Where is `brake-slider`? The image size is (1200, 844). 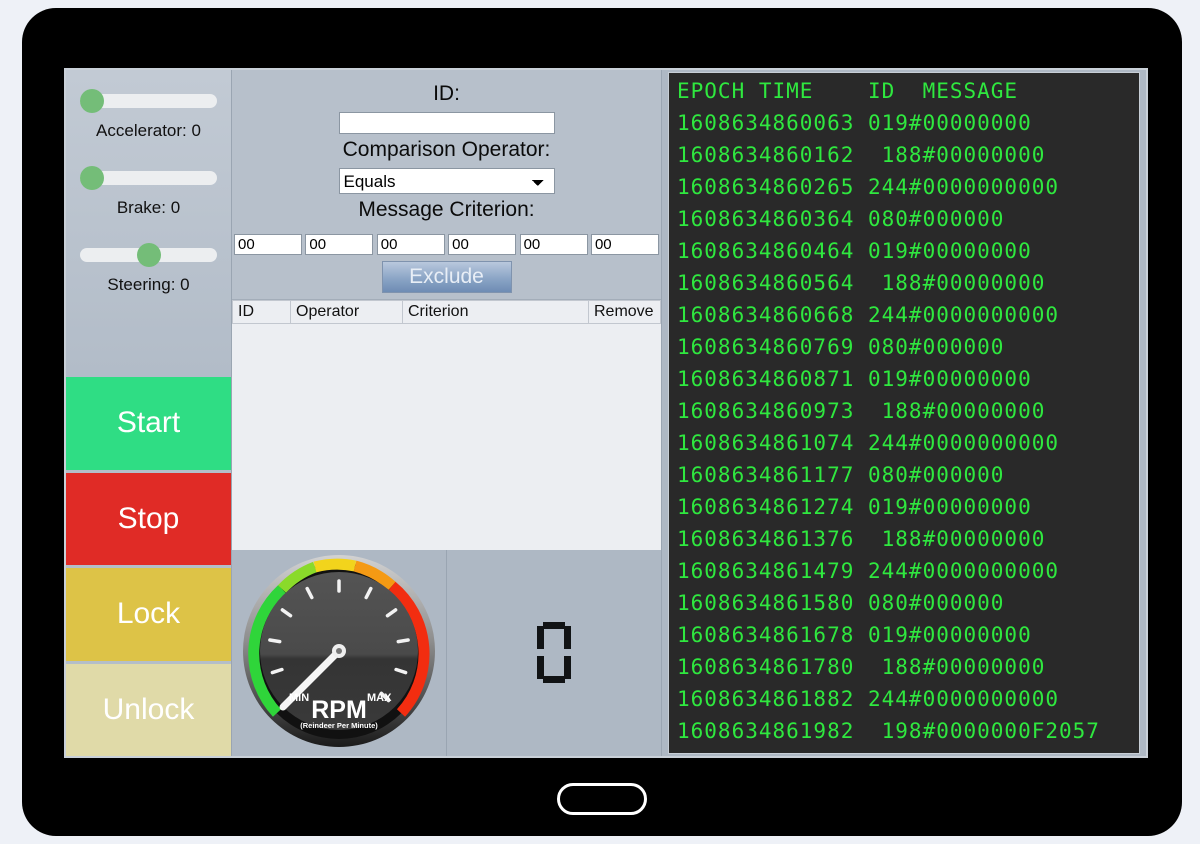 brake-slider is located at coordinates (148, 178).